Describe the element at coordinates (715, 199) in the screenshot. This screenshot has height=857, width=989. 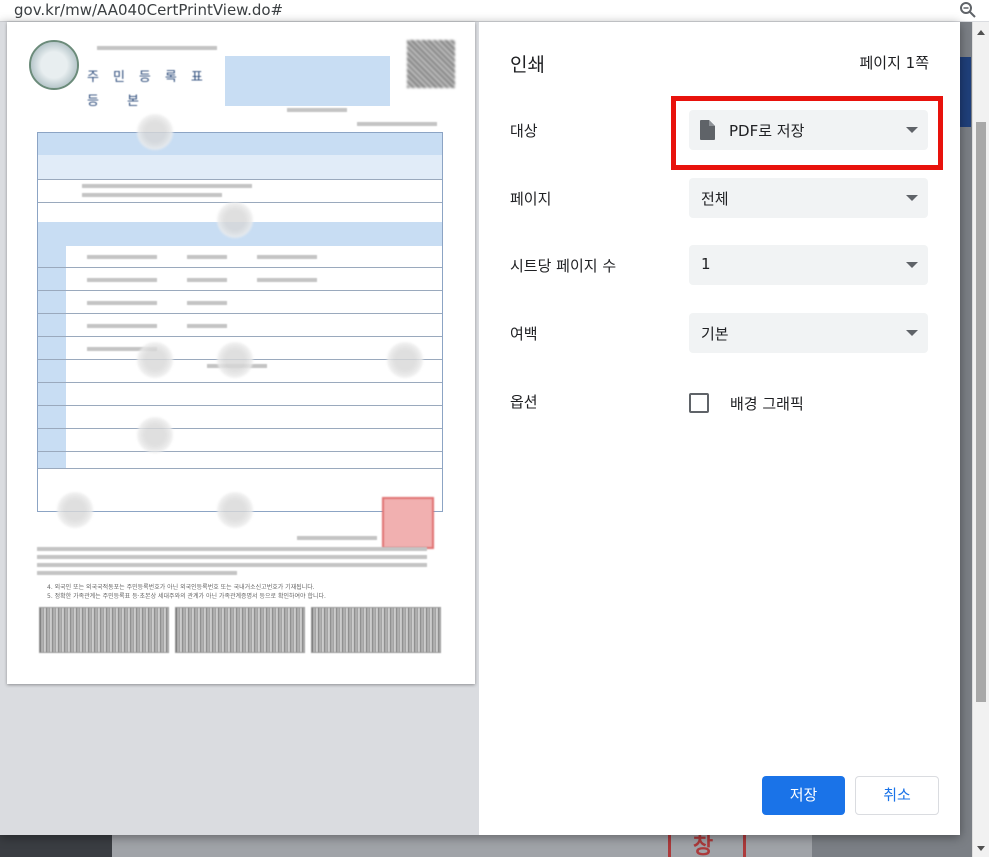
I see `pages-value: 전체` at that location.